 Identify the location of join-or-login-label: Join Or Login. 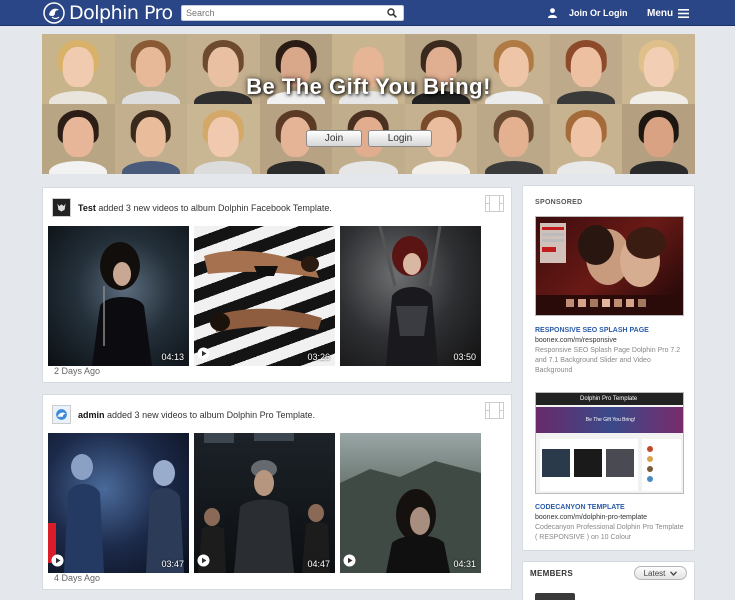
(598, 13).